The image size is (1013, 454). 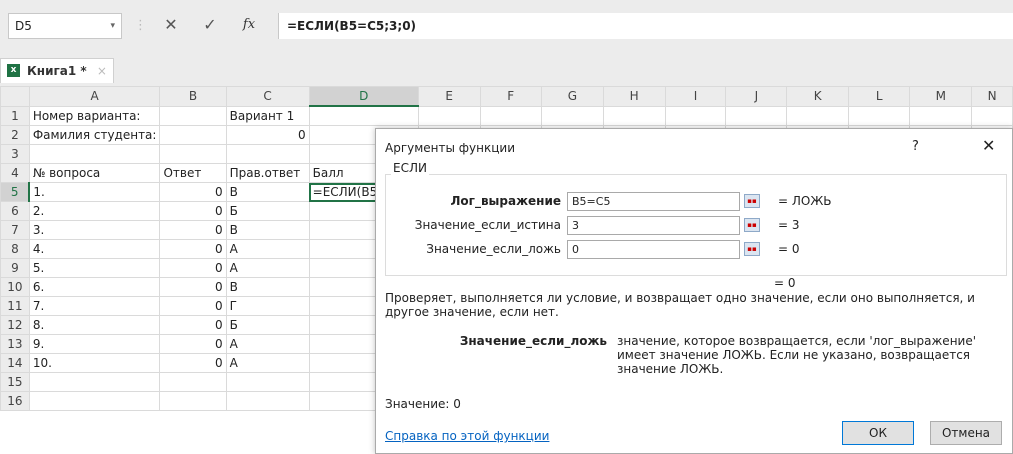 I want to click on close-tab-icon: ×, so click(x=102, y=71).